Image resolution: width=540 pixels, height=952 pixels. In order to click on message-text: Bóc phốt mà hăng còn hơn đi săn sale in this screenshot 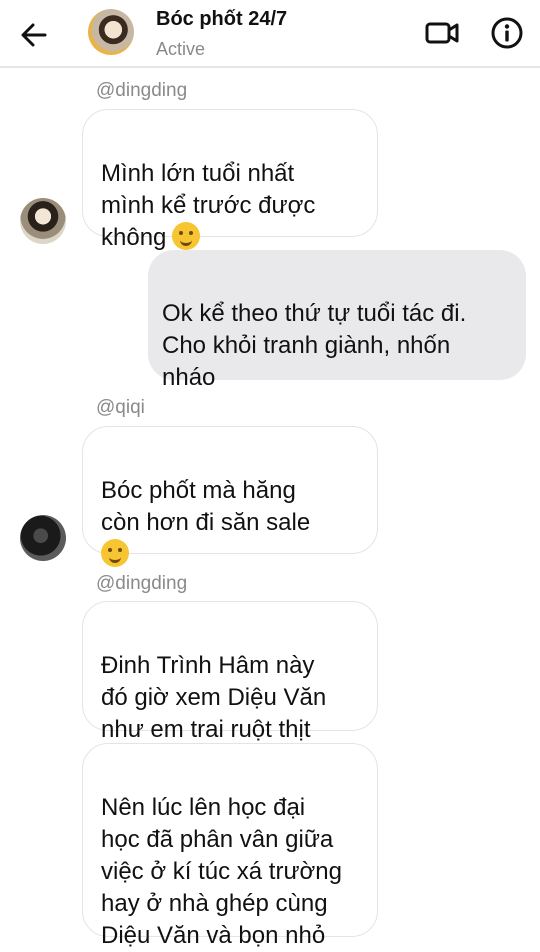, I will do `click(206, 506)`.